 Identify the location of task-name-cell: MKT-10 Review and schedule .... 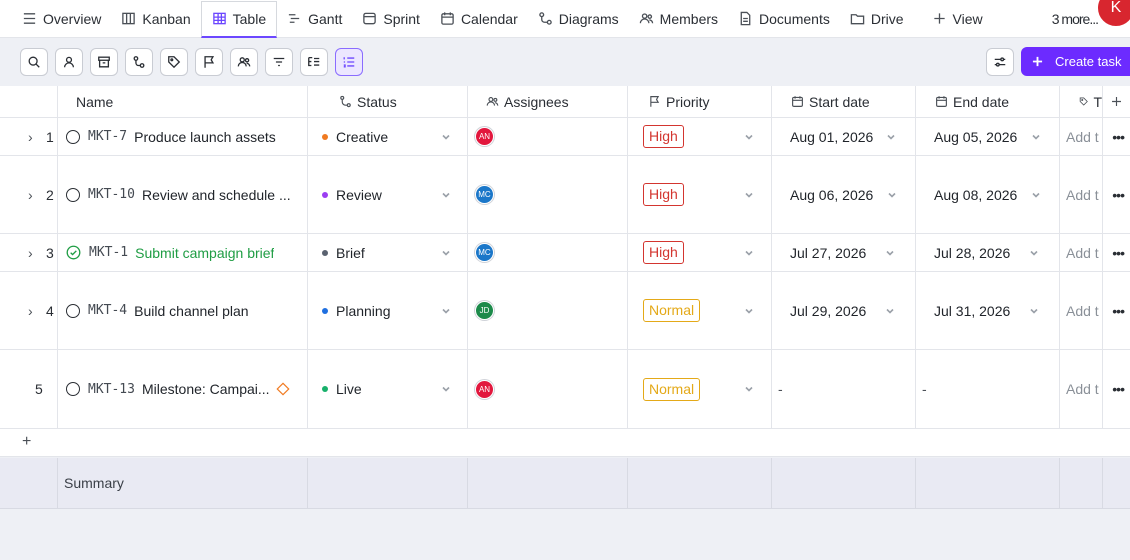
(183, 194).